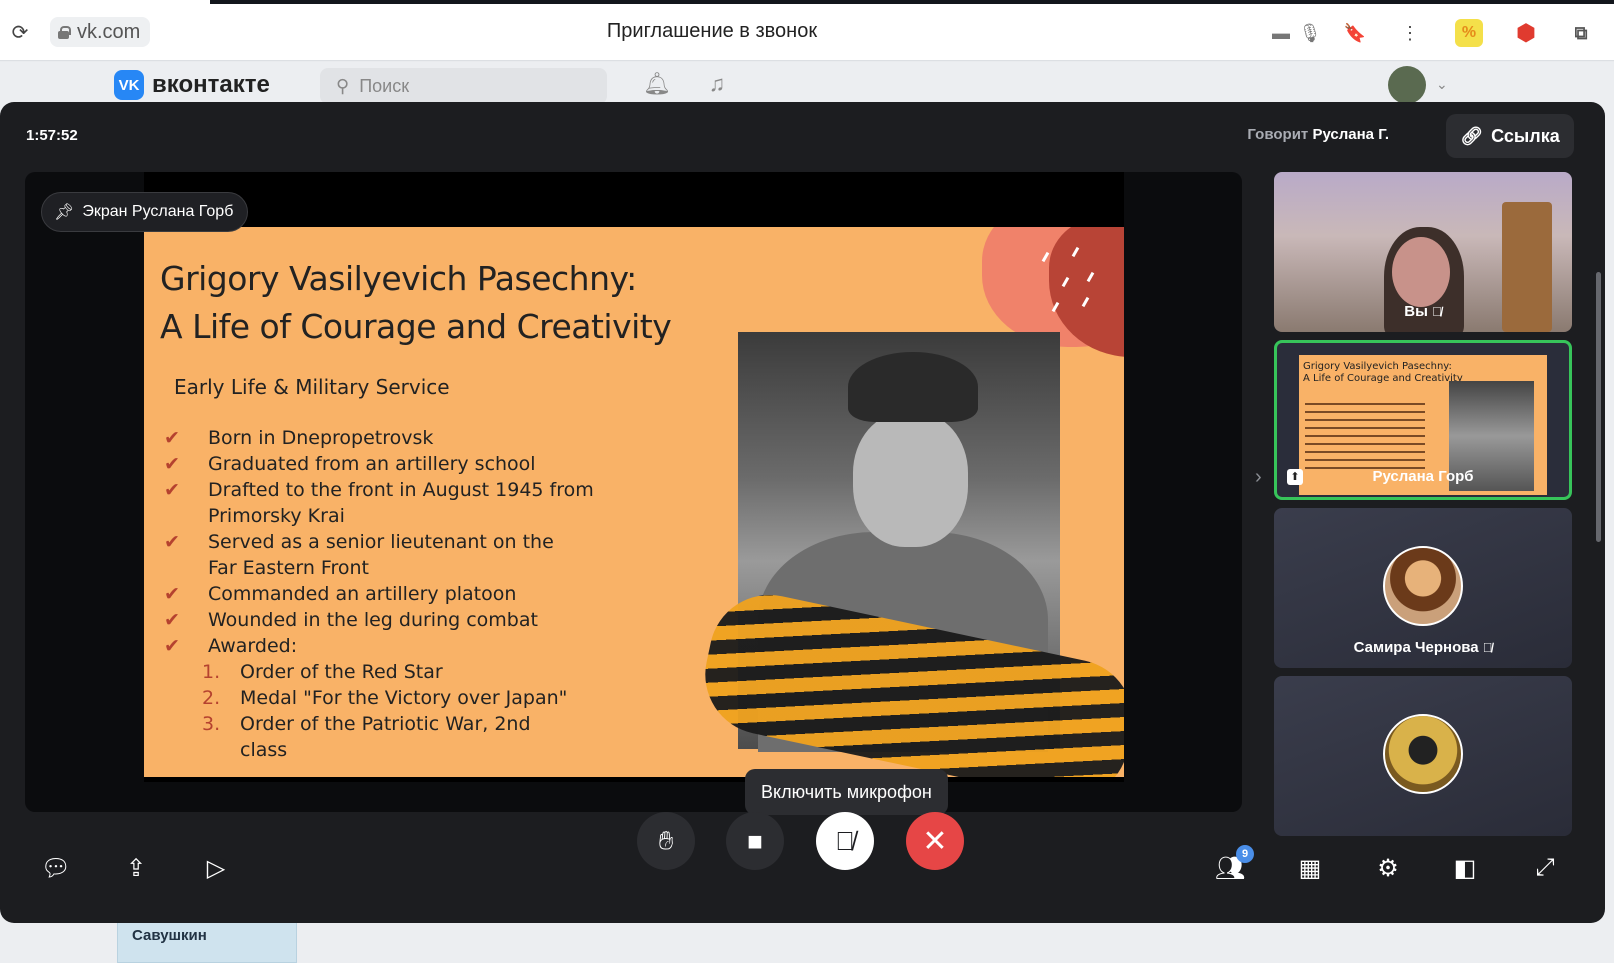 This screenshot has height=963, width=1614. Describe the element at coordinates (717, 84) in the screenshot. I see `music-icon: ♫` at that location.